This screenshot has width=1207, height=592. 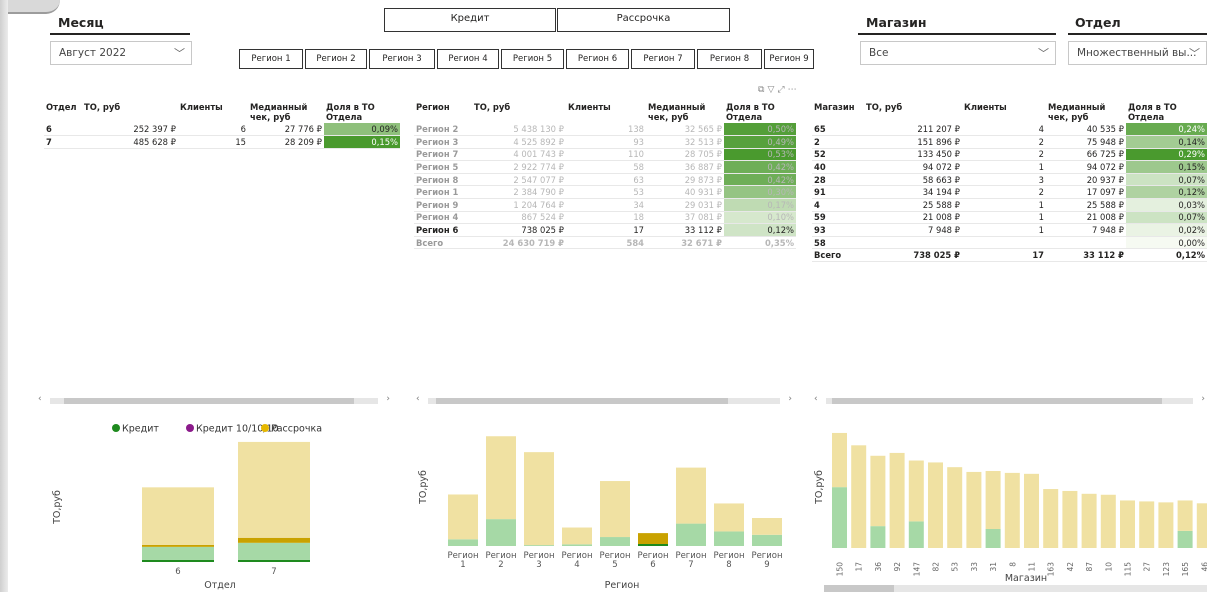 I want to click on month-dropdown: Август 2022 ﹀, so click(x=121, y=53).